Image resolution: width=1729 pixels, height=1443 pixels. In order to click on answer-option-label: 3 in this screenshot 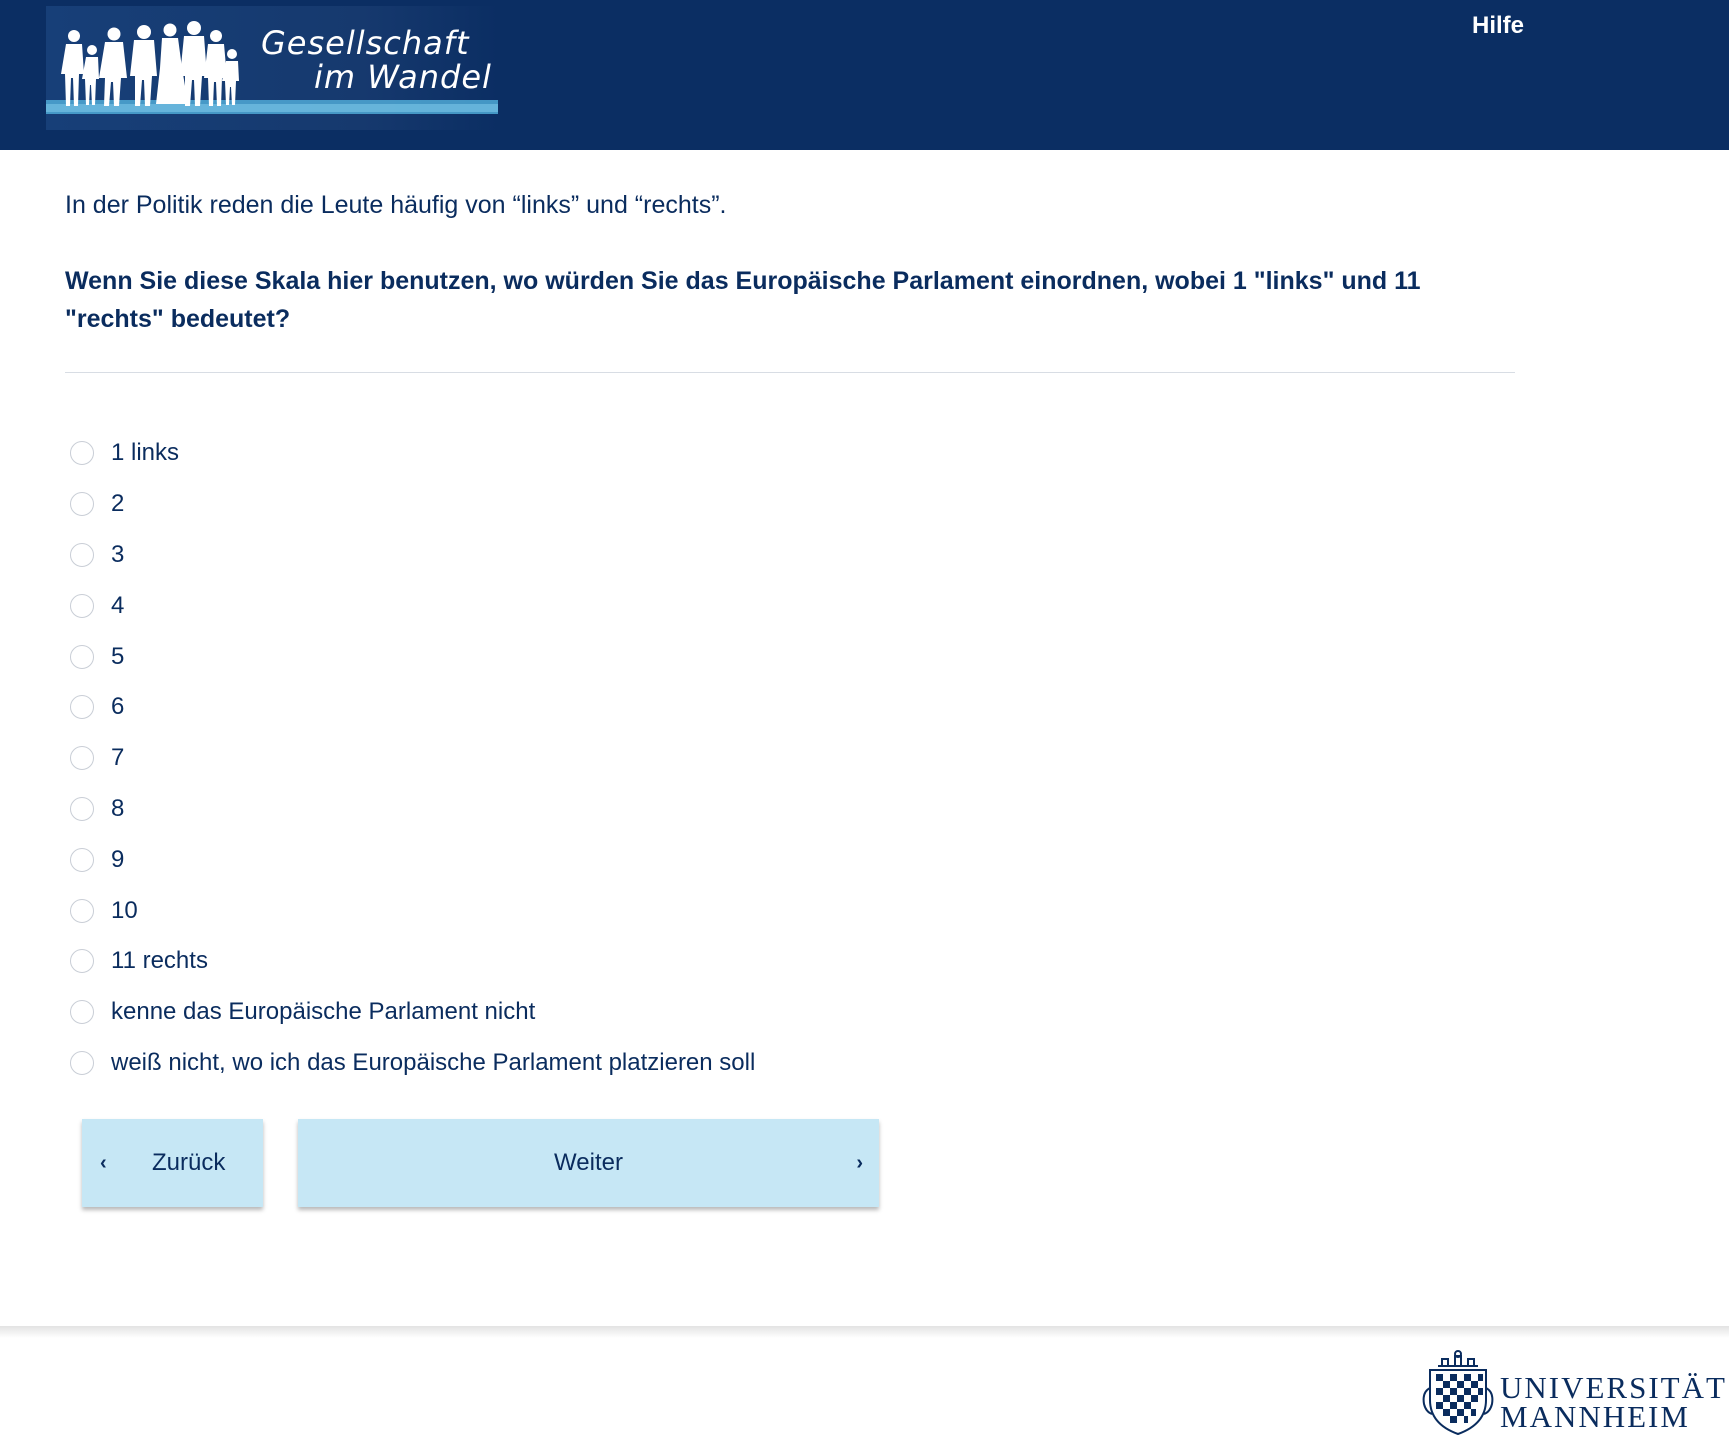, I will do `click(118, 554)`.